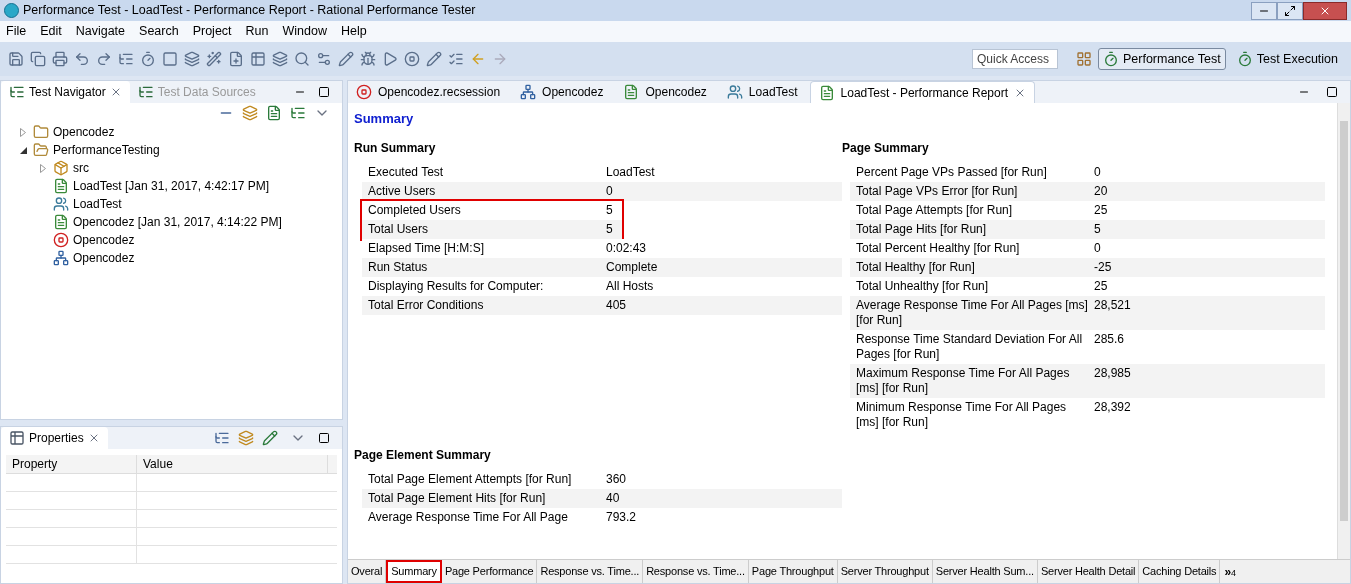 The image size is (1351, 584). I want to click on row-label: Minimum Response Time For All Pages [ms] [for Run], so click(961, 414).